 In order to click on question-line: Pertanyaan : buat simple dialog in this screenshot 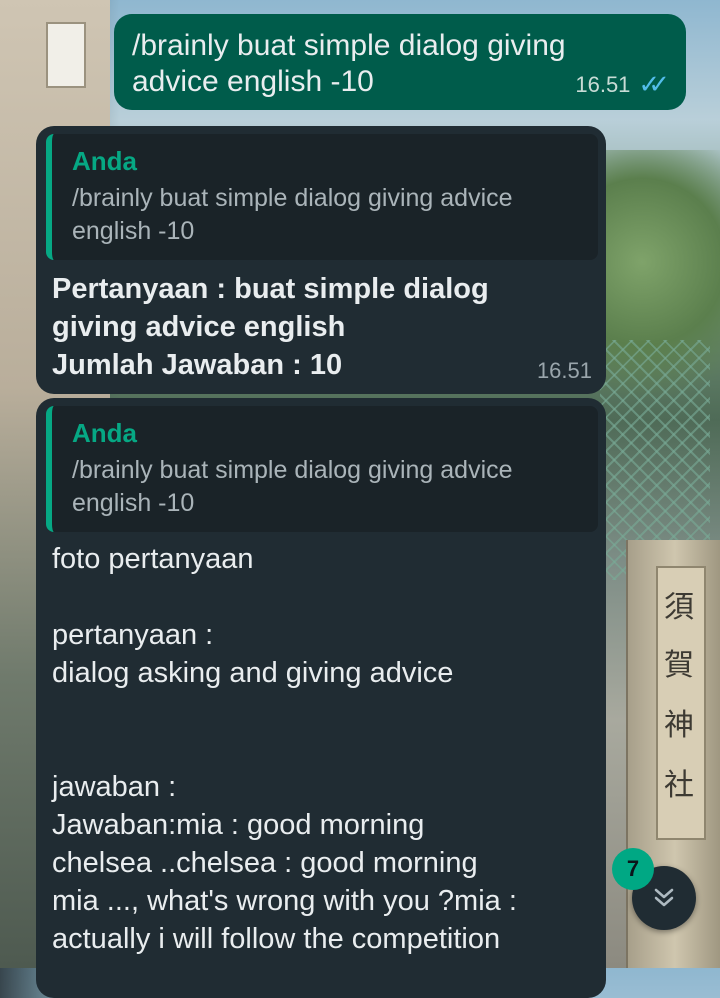, I will do `click(270, 289)`.